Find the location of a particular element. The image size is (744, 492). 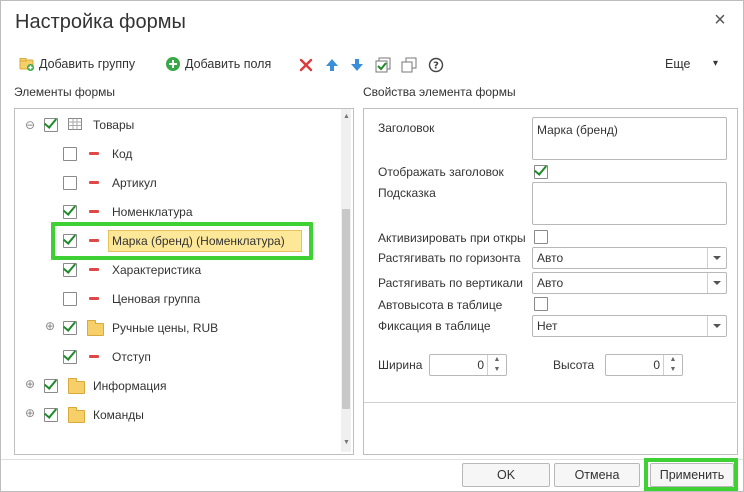

title-field: Марка (бренд) is located at coordinates (629, 138).